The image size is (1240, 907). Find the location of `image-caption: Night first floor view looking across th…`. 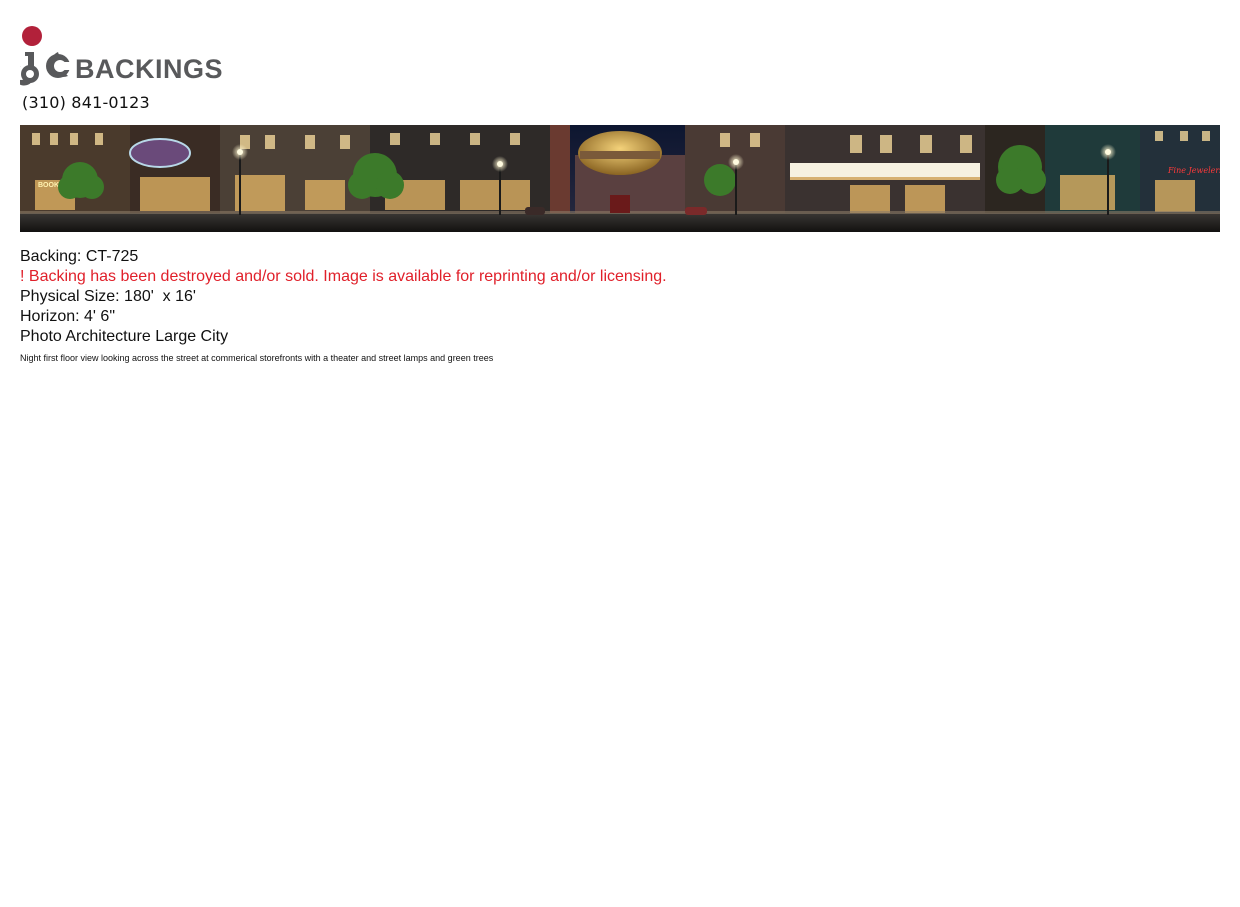

image-caption: Night first floor view looking across th… is located at coordinates (257, 358).